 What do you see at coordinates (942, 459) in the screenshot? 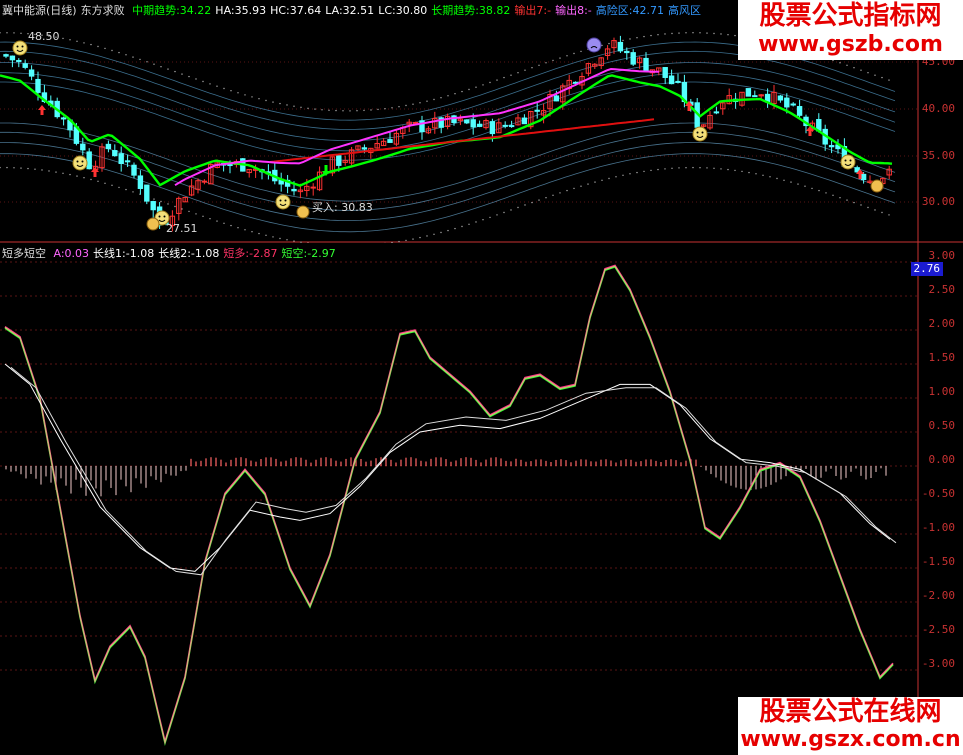
I see `osc-y-tick: 0.00` at bounding box center [942, 459].